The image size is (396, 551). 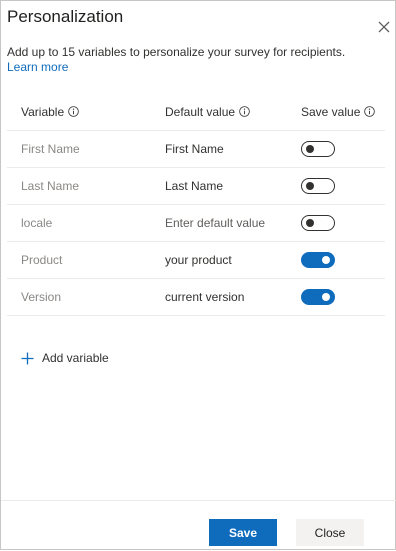 I want to click on table-row: Last Name Last Name, so click(x=196, y=186).